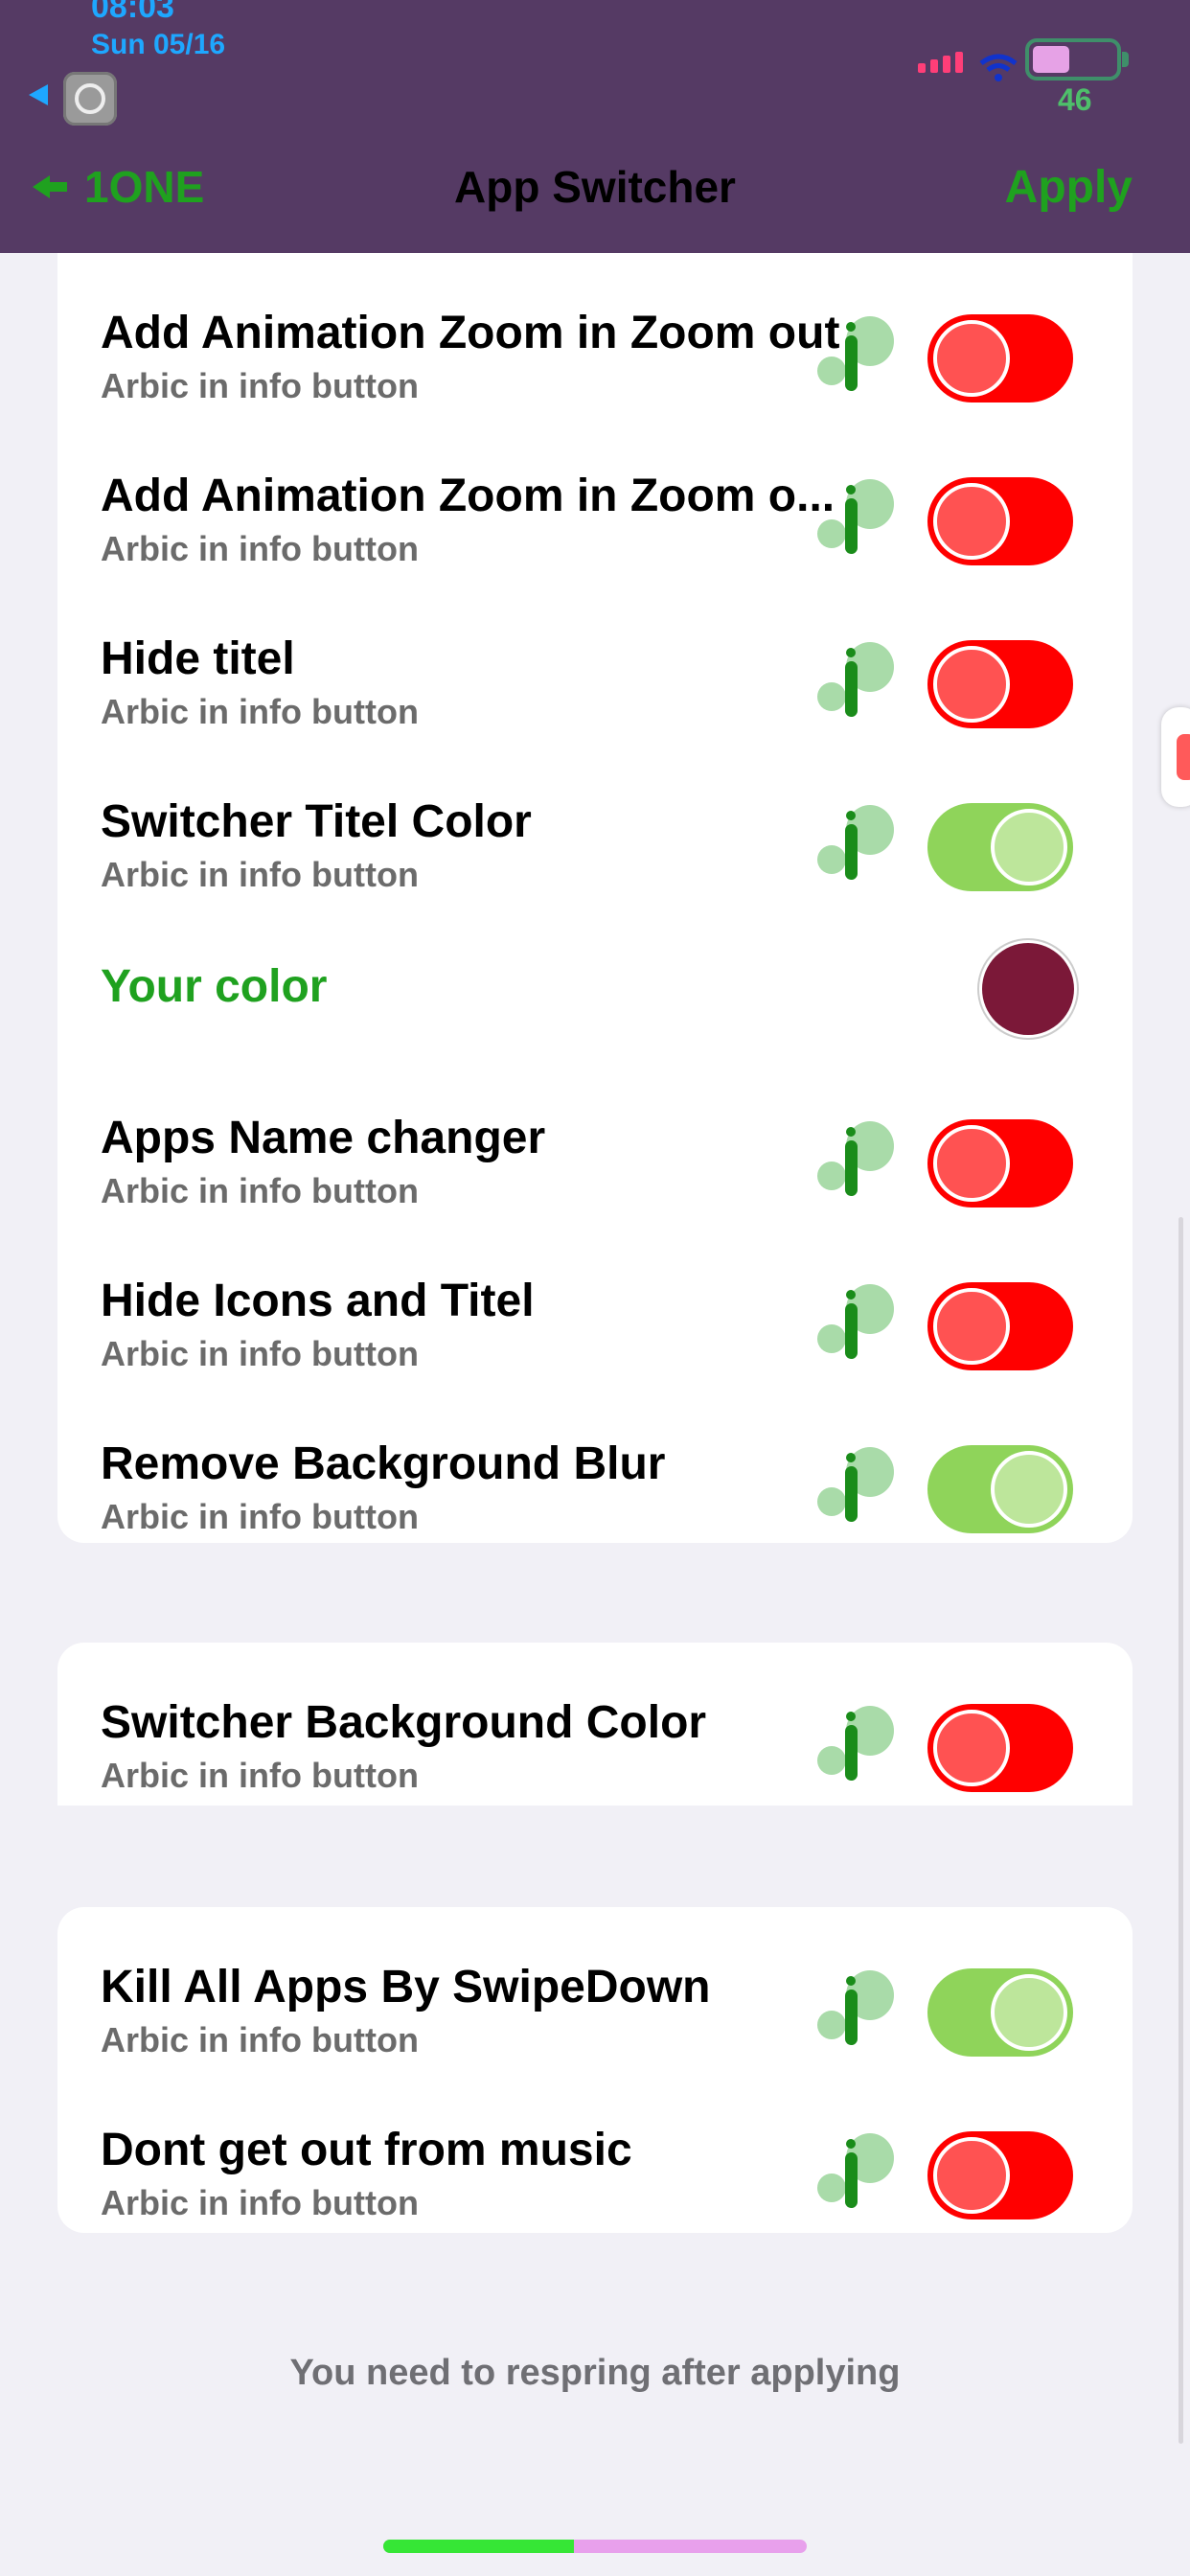 Image resolution: width=1190 pixels, height=2576 pixels. Describe the element at coordinates (383, 1463) in the screenshot. I see `setting-title: Remove Background Blur` at that location.